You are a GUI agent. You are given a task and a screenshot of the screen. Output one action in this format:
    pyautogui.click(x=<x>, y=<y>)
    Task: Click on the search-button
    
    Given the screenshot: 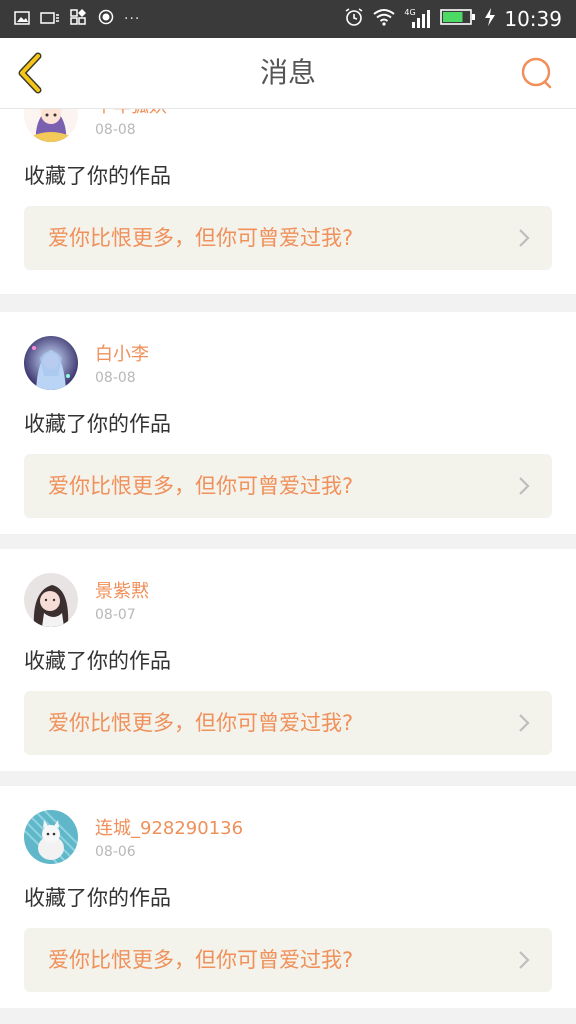 What is the action you would take?
    pyautogui.click(x=538, y=74)
    